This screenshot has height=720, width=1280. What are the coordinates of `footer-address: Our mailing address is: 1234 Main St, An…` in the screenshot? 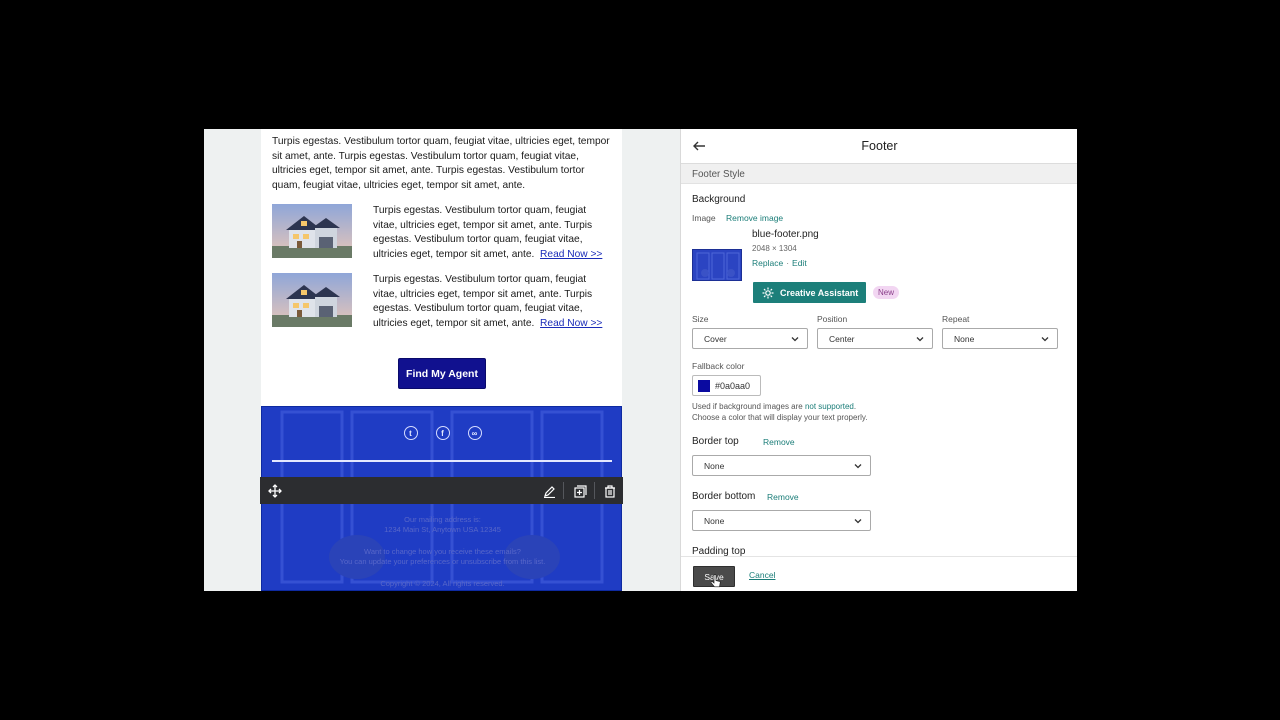 It's located at (441, 525).